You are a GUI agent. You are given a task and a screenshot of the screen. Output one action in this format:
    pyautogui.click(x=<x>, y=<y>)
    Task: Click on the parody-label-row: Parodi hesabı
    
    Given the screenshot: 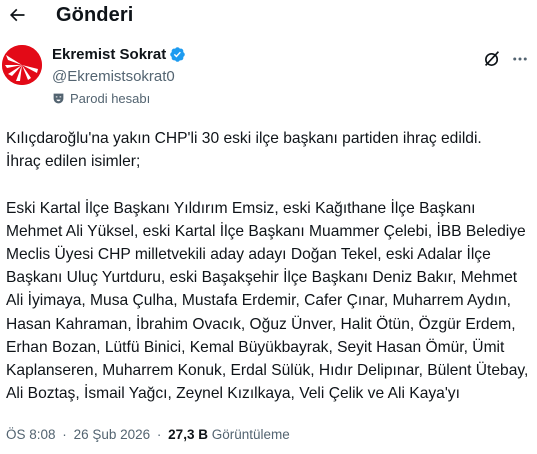 What is the action you would take?
    pyautogui.click(x=101, y=98)
    